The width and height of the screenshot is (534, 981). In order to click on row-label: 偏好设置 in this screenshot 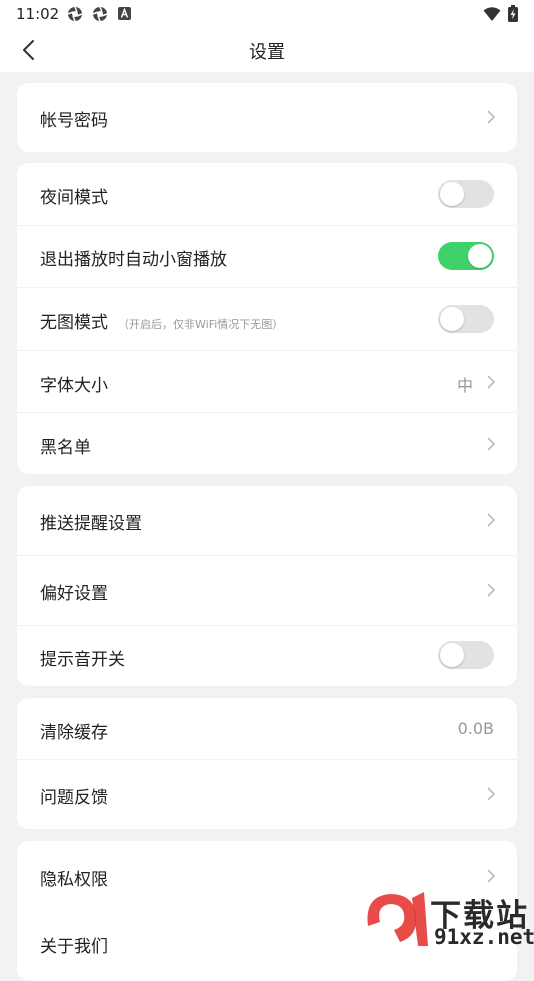, I will do `click(74, 594)`.